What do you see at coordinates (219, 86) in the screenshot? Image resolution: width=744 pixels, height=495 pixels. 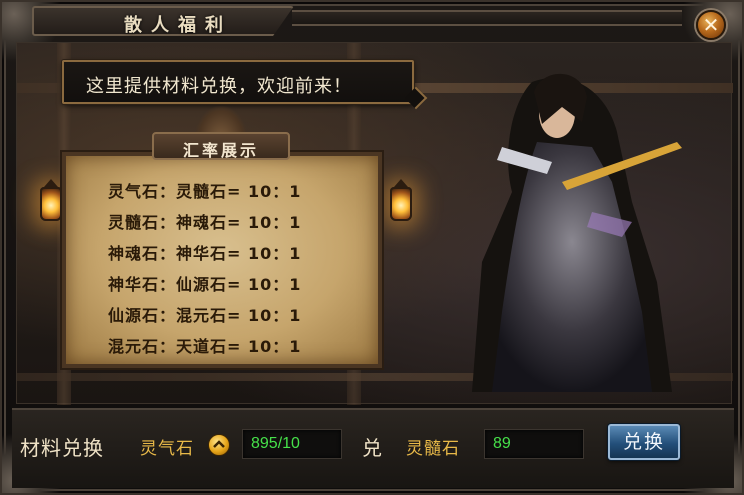 I see `npc-greeting: 这里提供材料兑换，欢迎前来！` at bounding box center [219, 86].